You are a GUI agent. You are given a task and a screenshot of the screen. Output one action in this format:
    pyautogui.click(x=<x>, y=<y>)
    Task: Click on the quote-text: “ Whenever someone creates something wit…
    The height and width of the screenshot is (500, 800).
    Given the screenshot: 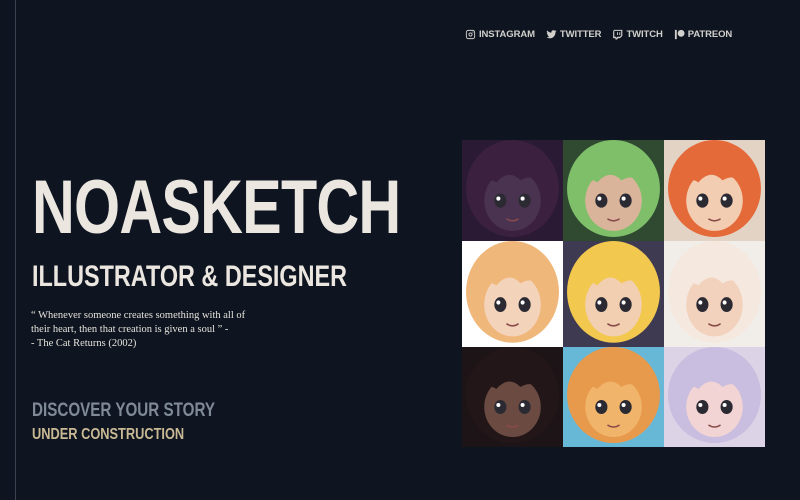 What is the action you would take?
    pyautogui.click(x=138, y=322)
    